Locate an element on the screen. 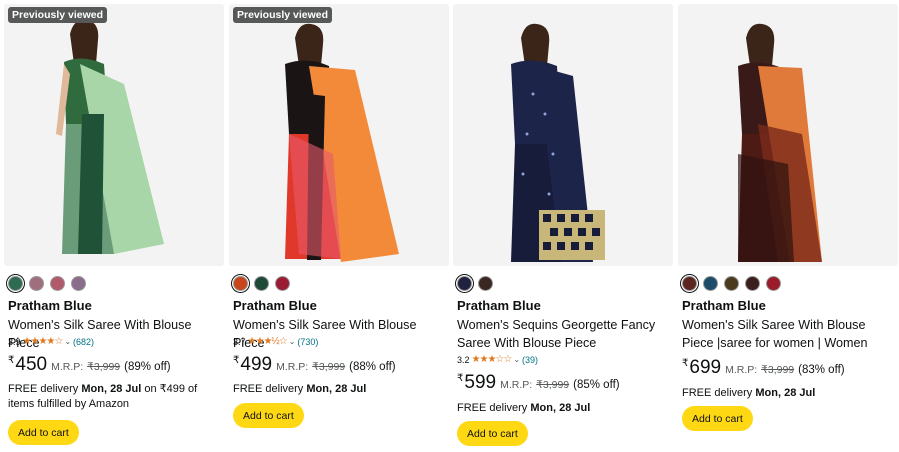  price-row: ₹ 599 M.R.P: ₹3,999 (85% off) is located at coordinates (538, 383).